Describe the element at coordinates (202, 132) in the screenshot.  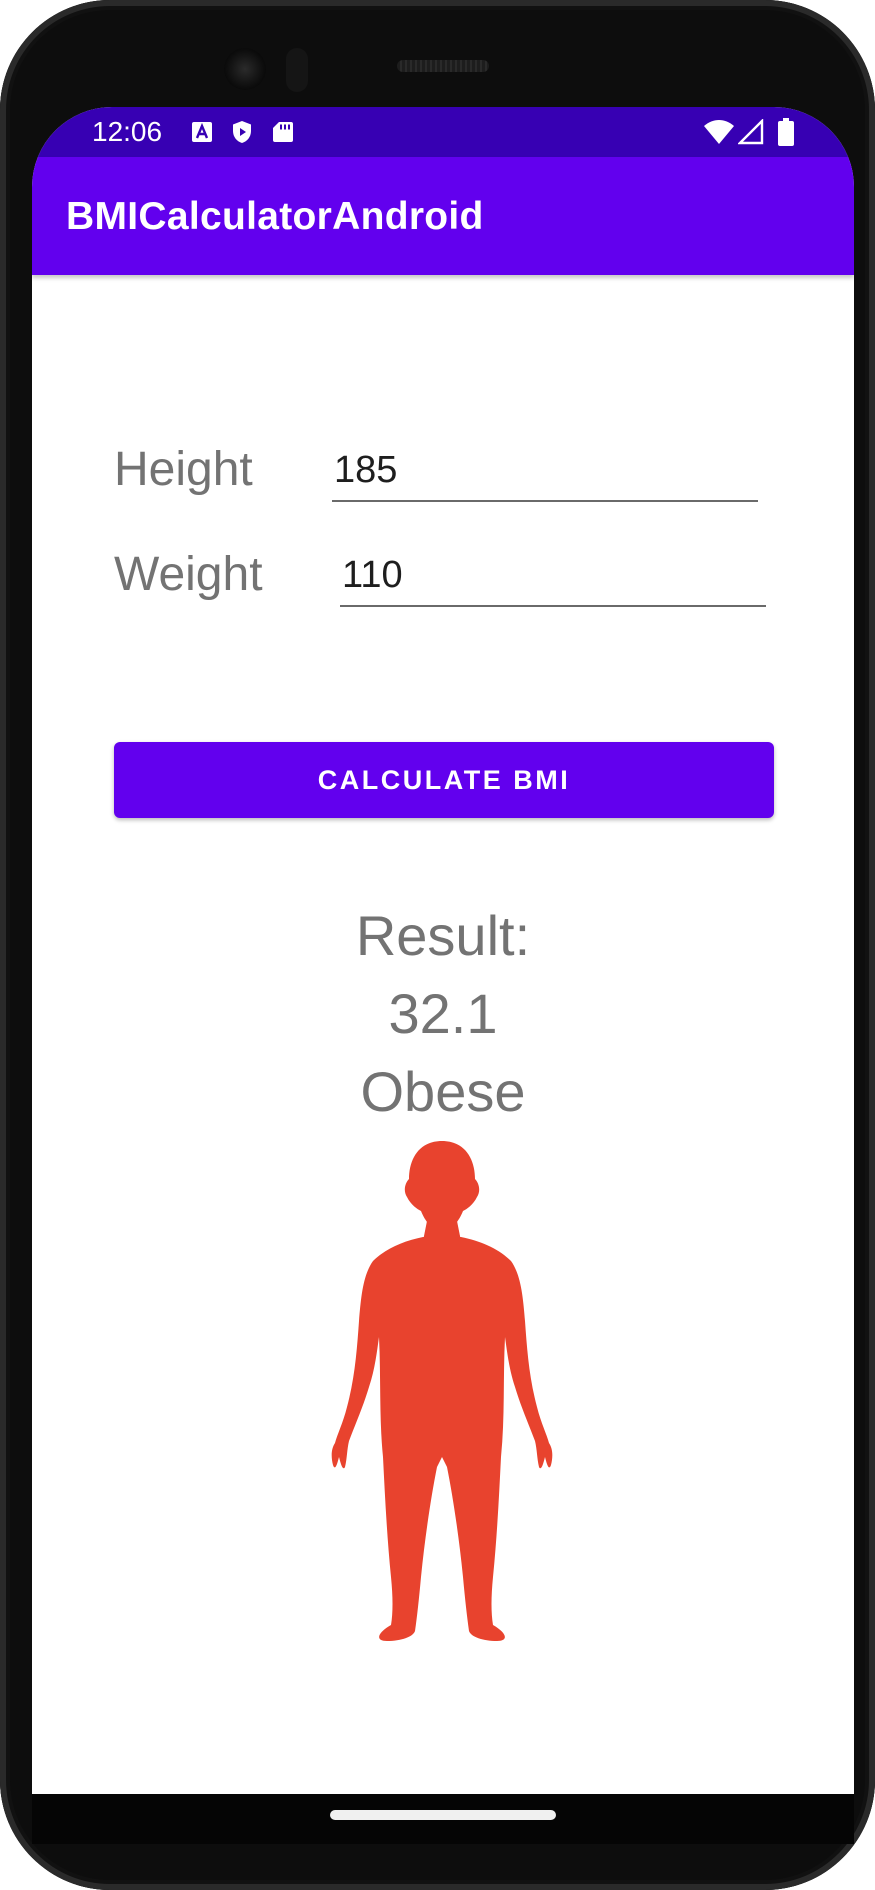
I see `a-notification-icon` at that location.